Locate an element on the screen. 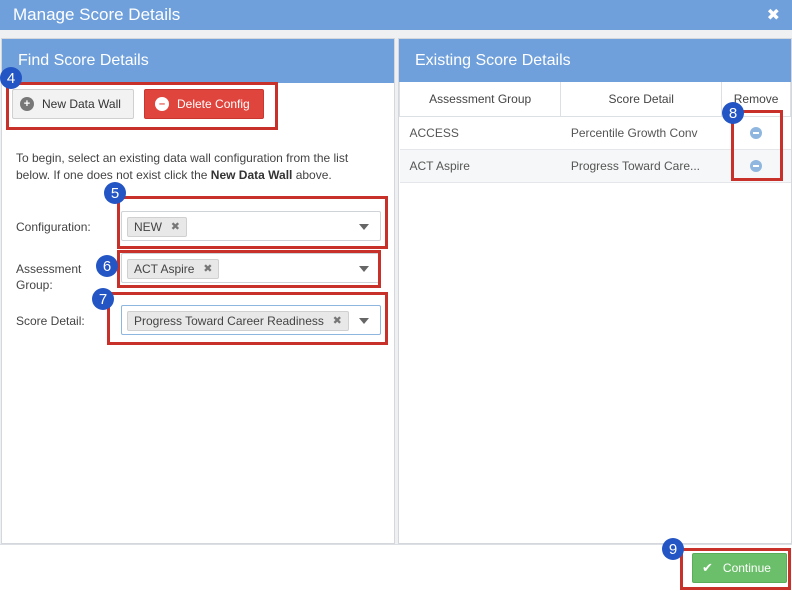  step-badge-5: 5 is located at coordinates (115, 193).